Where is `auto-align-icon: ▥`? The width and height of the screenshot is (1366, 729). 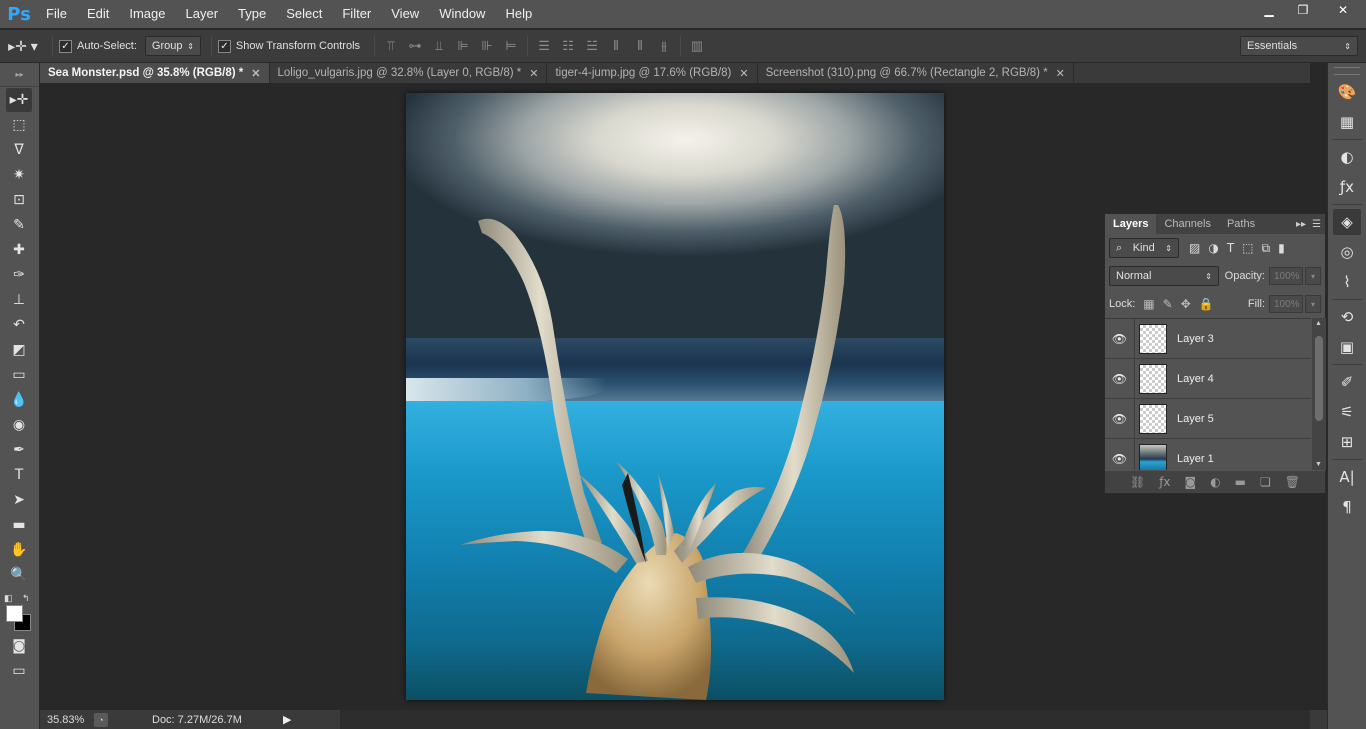 auto-align-icon: ▥ is located at coordinates (697, 46).